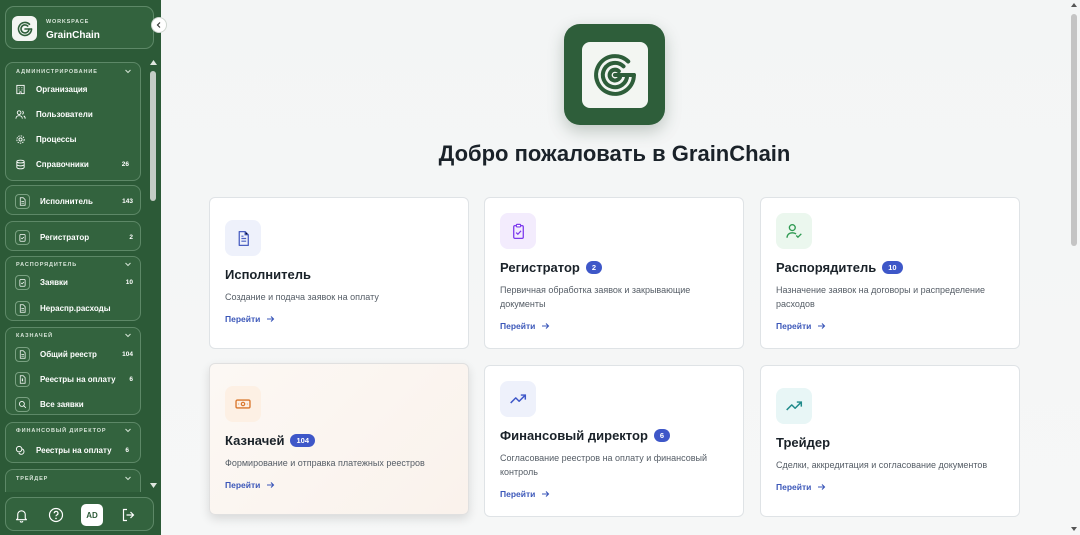 The width and height of the screenshot is (1080, 535). I want to click on card-title: Регистратор 2, so click(551, 267).